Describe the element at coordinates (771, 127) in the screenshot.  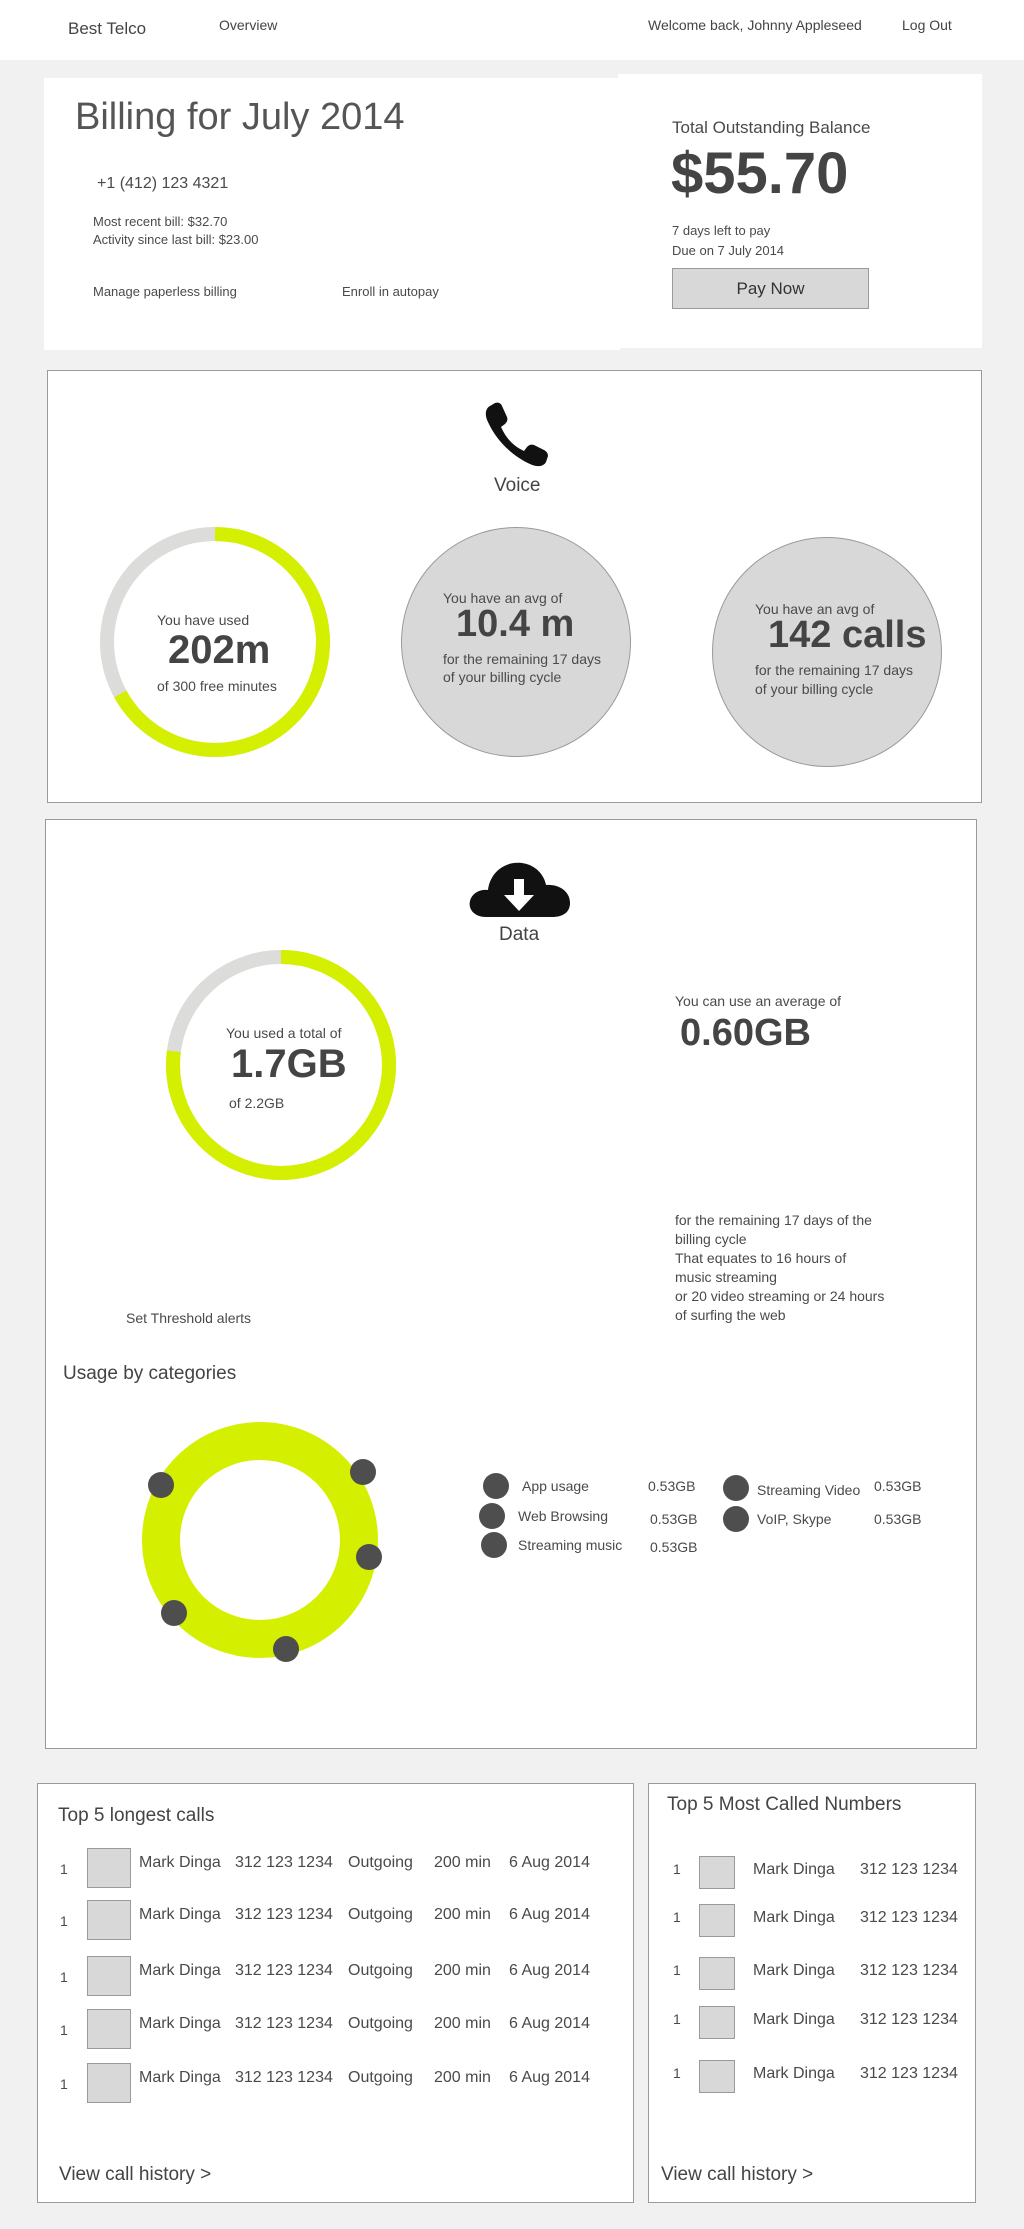
I see `balance-label: Total Outstanding Balance` at that location.